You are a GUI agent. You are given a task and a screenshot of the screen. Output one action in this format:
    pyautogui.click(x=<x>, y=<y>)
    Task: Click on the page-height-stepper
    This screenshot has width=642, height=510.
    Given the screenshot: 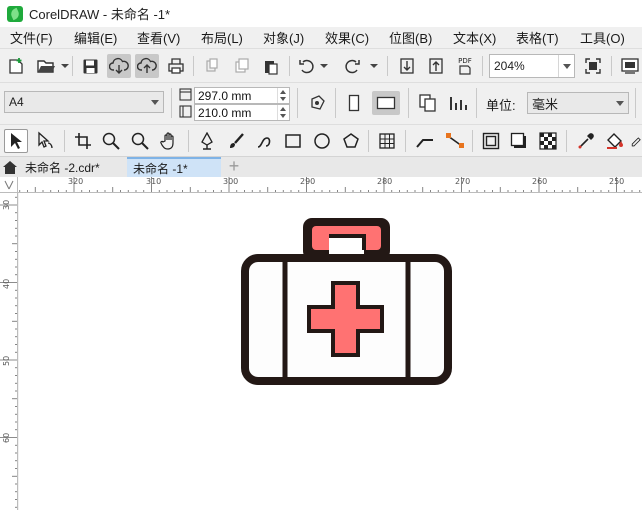 What is the action you would take?
    pyautogui.click(x=283, y=112)
    